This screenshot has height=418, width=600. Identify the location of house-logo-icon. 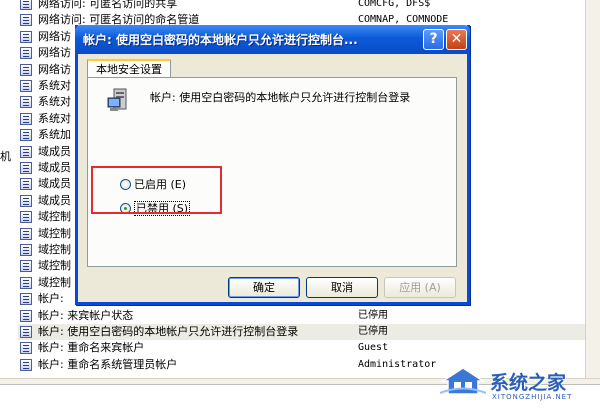
(463, 381).